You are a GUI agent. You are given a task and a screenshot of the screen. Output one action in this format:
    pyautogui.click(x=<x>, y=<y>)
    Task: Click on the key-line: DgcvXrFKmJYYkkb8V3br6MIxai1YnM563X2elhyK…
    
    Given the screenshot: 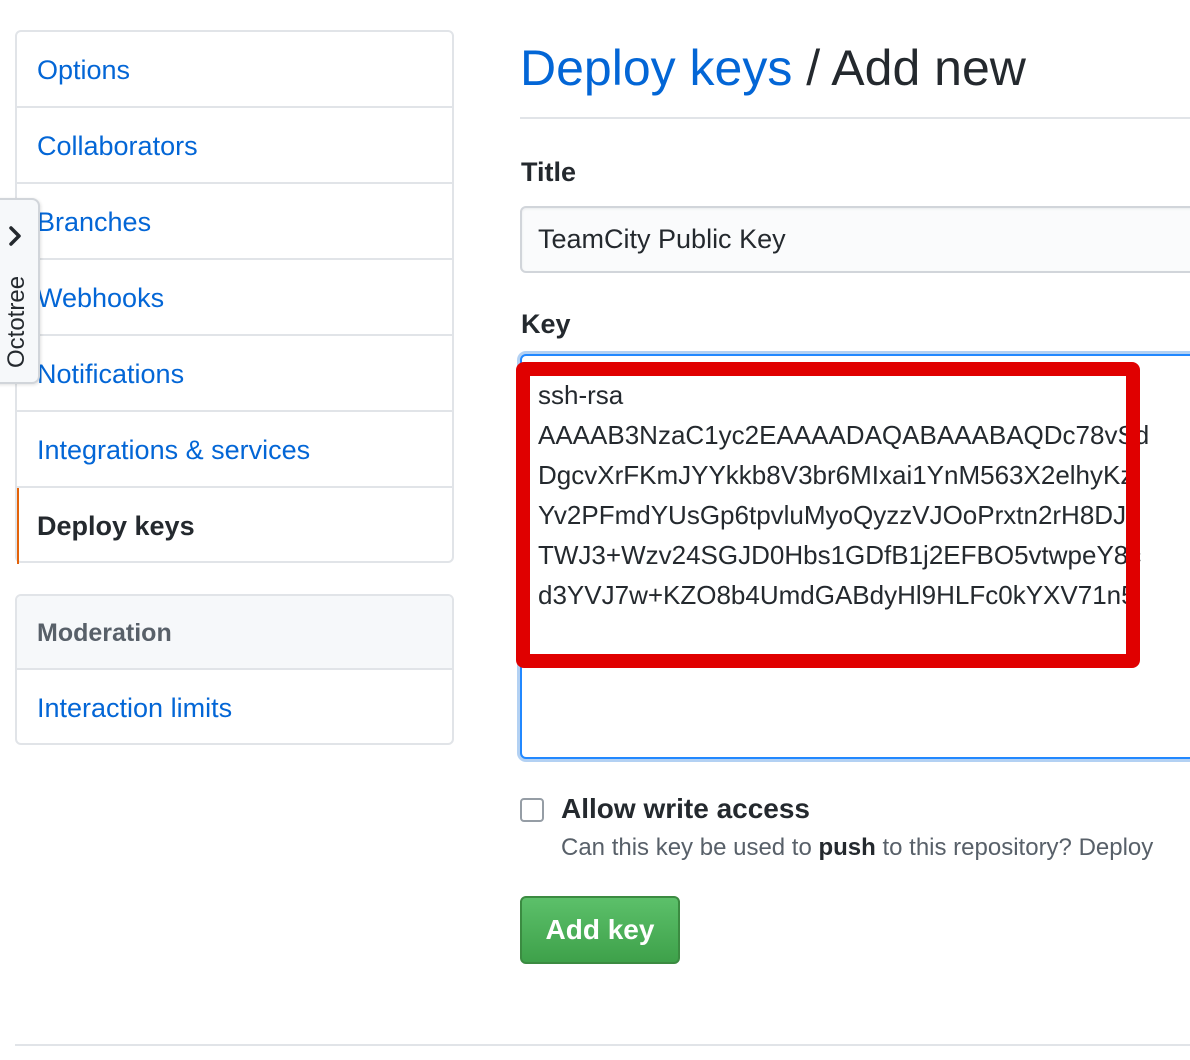 What is the action you would take?
    pyautogui.click(x=836, y=475)
    